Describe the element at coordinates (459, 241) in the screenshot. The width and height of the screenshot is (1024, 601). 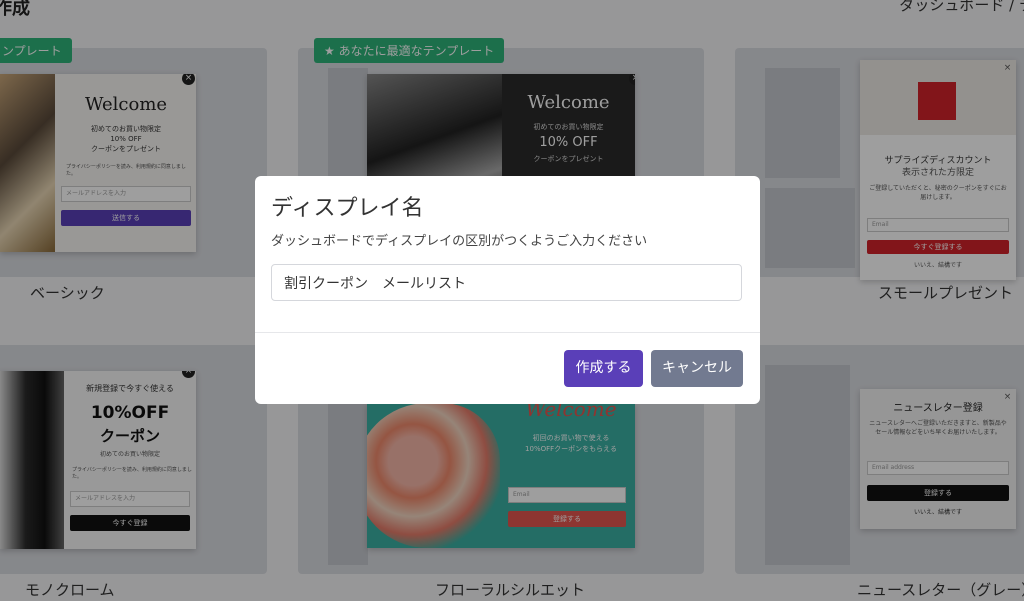
I see `dialog-description: ダッシュボードでディスプレイの区別がつくようご入力ください` at that location.